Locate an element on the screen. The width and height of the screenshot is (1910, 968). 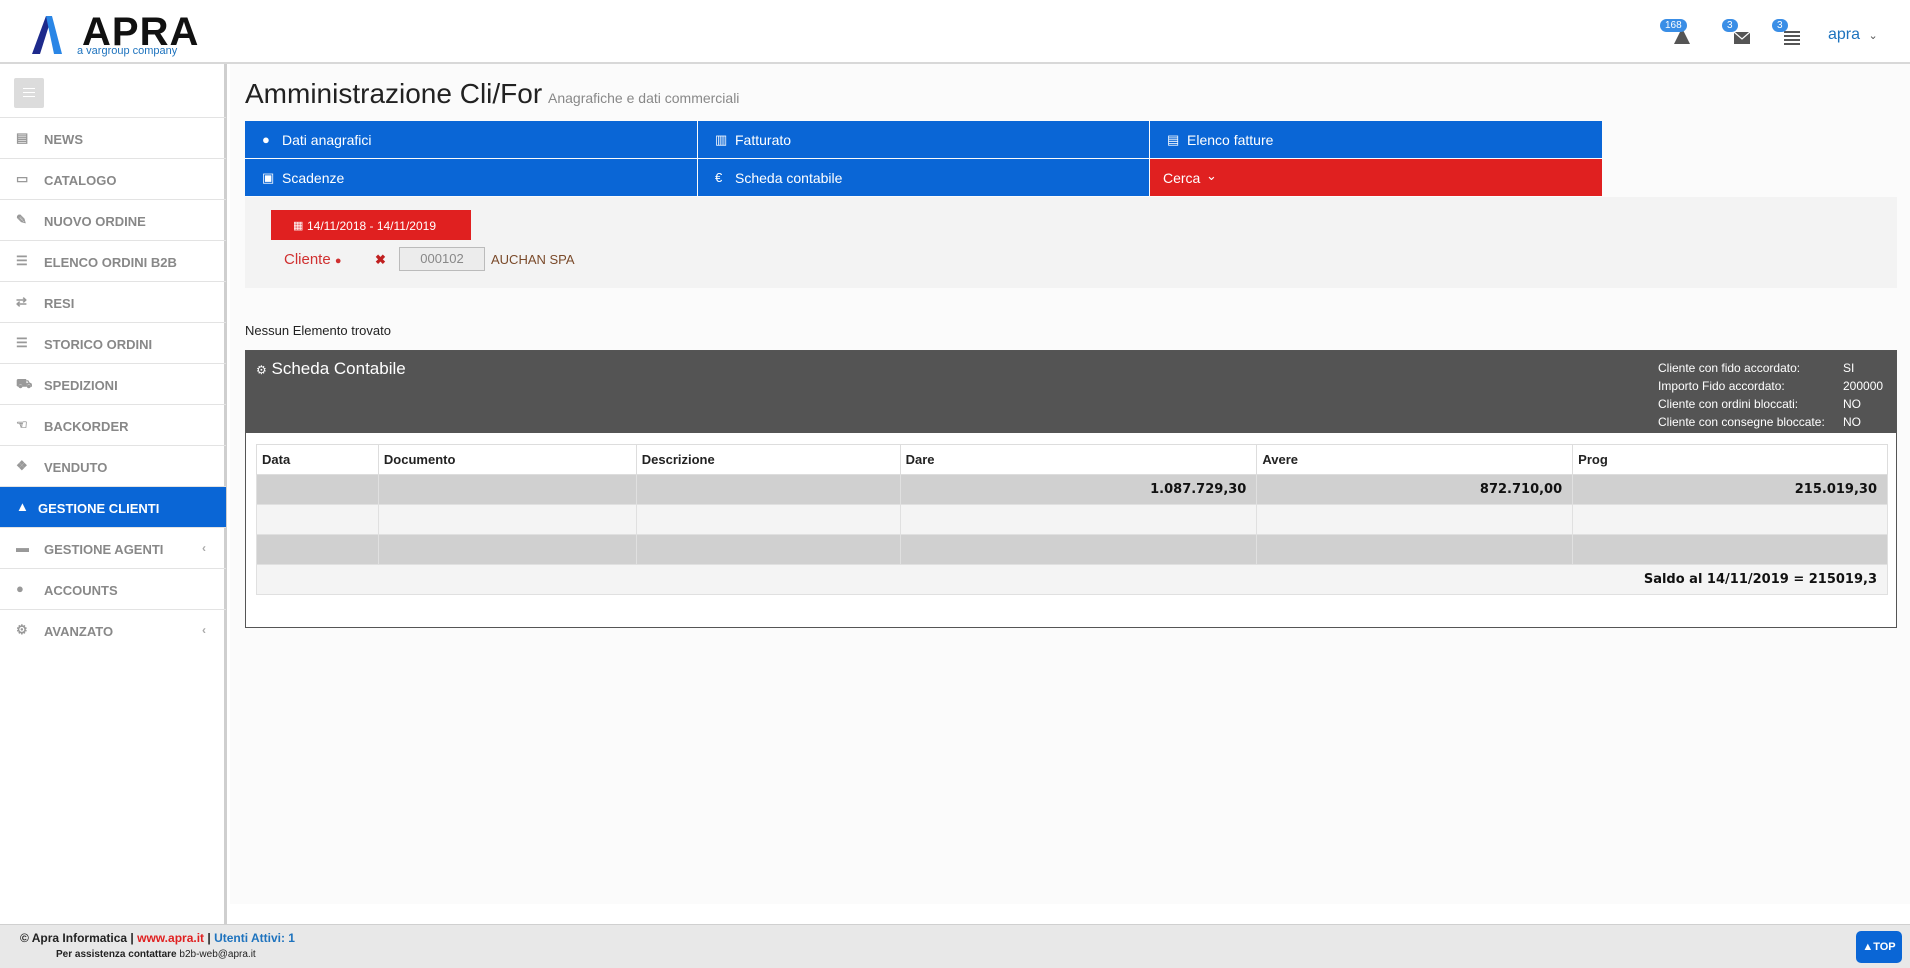
sidebar-item-spedizioni: ⛟ SPEDIZIONI is located at coordinates (113, 383).